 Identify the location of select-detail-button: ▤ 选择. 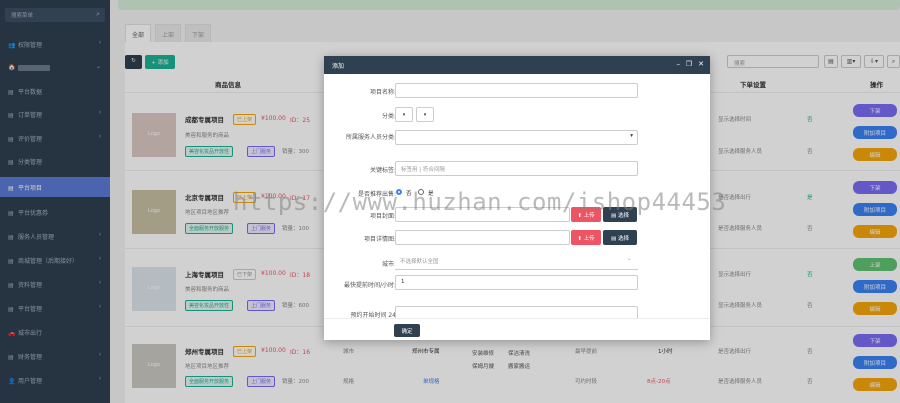
(620, 237).